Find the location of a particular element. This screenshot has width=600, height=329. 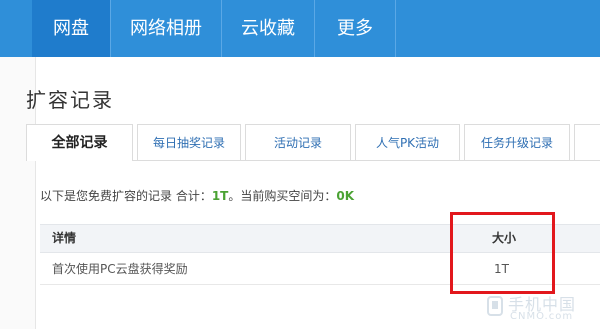

summary-middle: 。当前购买空间为： is located at coordinates (282, 196).